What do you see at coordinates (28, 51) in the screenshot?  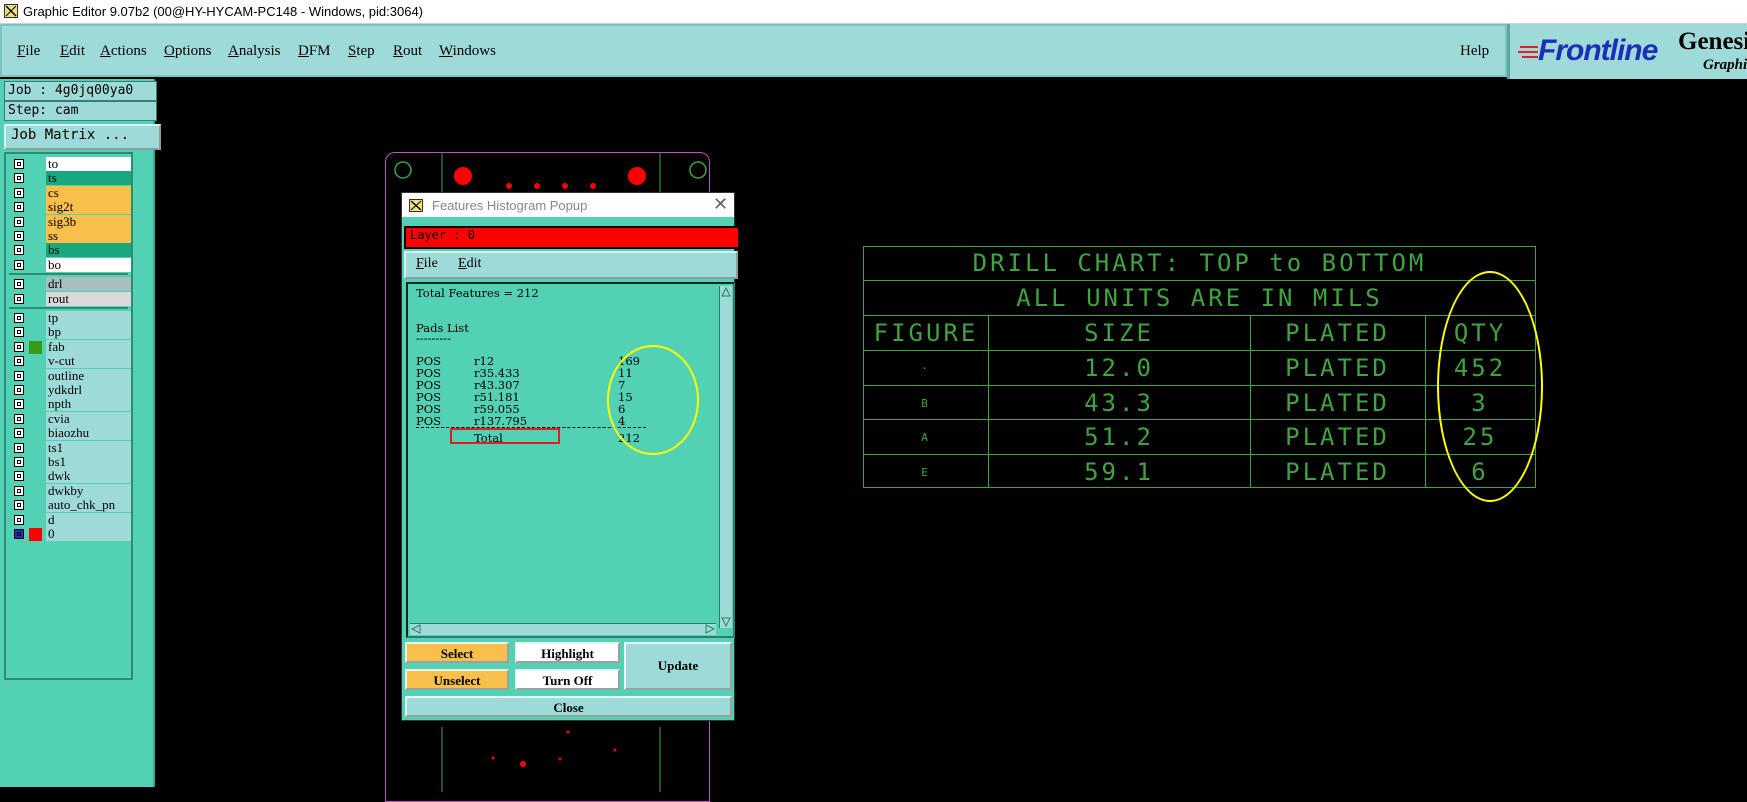 I see `menu-file: File` at bounding box center [28, 51].